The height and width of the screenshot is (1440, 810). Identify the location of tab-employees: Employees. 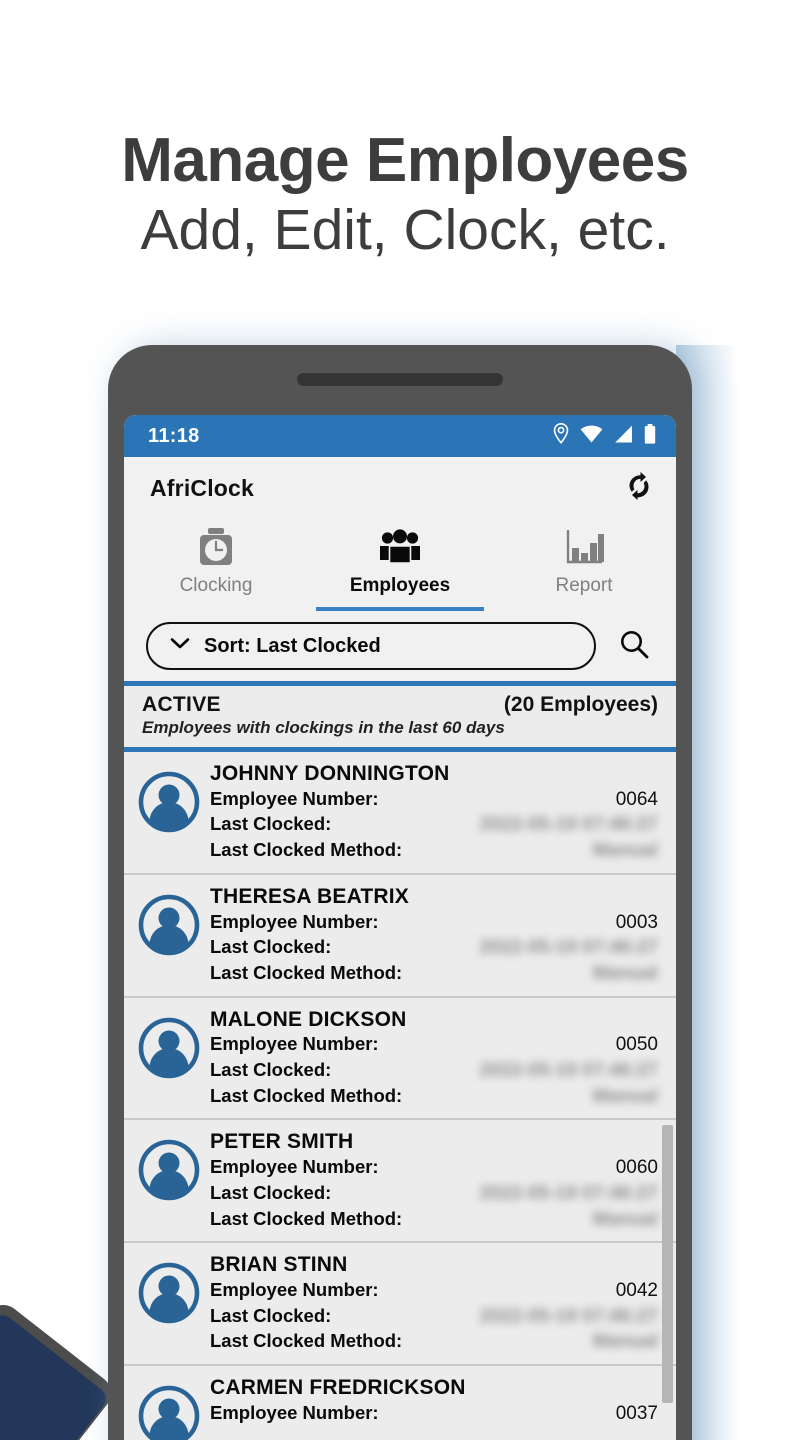
(400, 565).